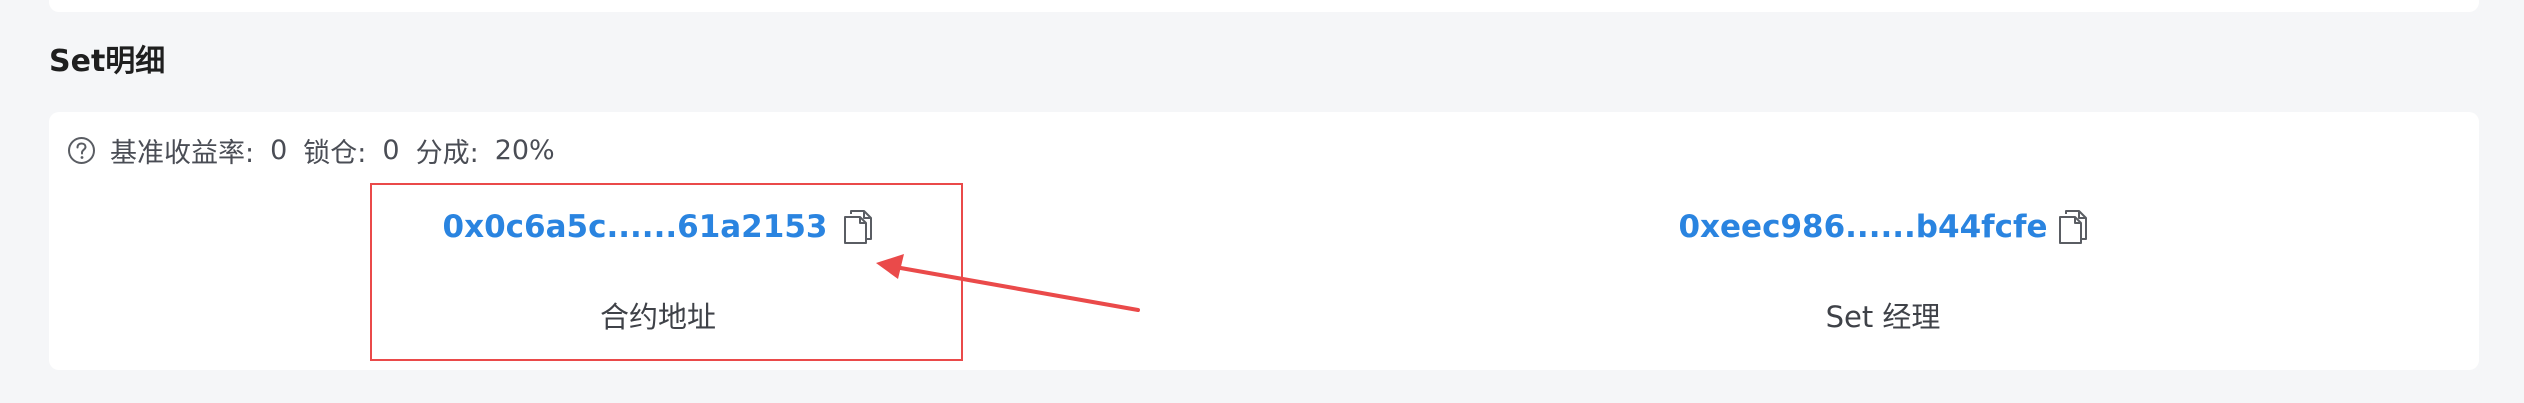  Describe the element at coordinates (391, 150) in the screenshot. I see `lock-value: 0` at that location.